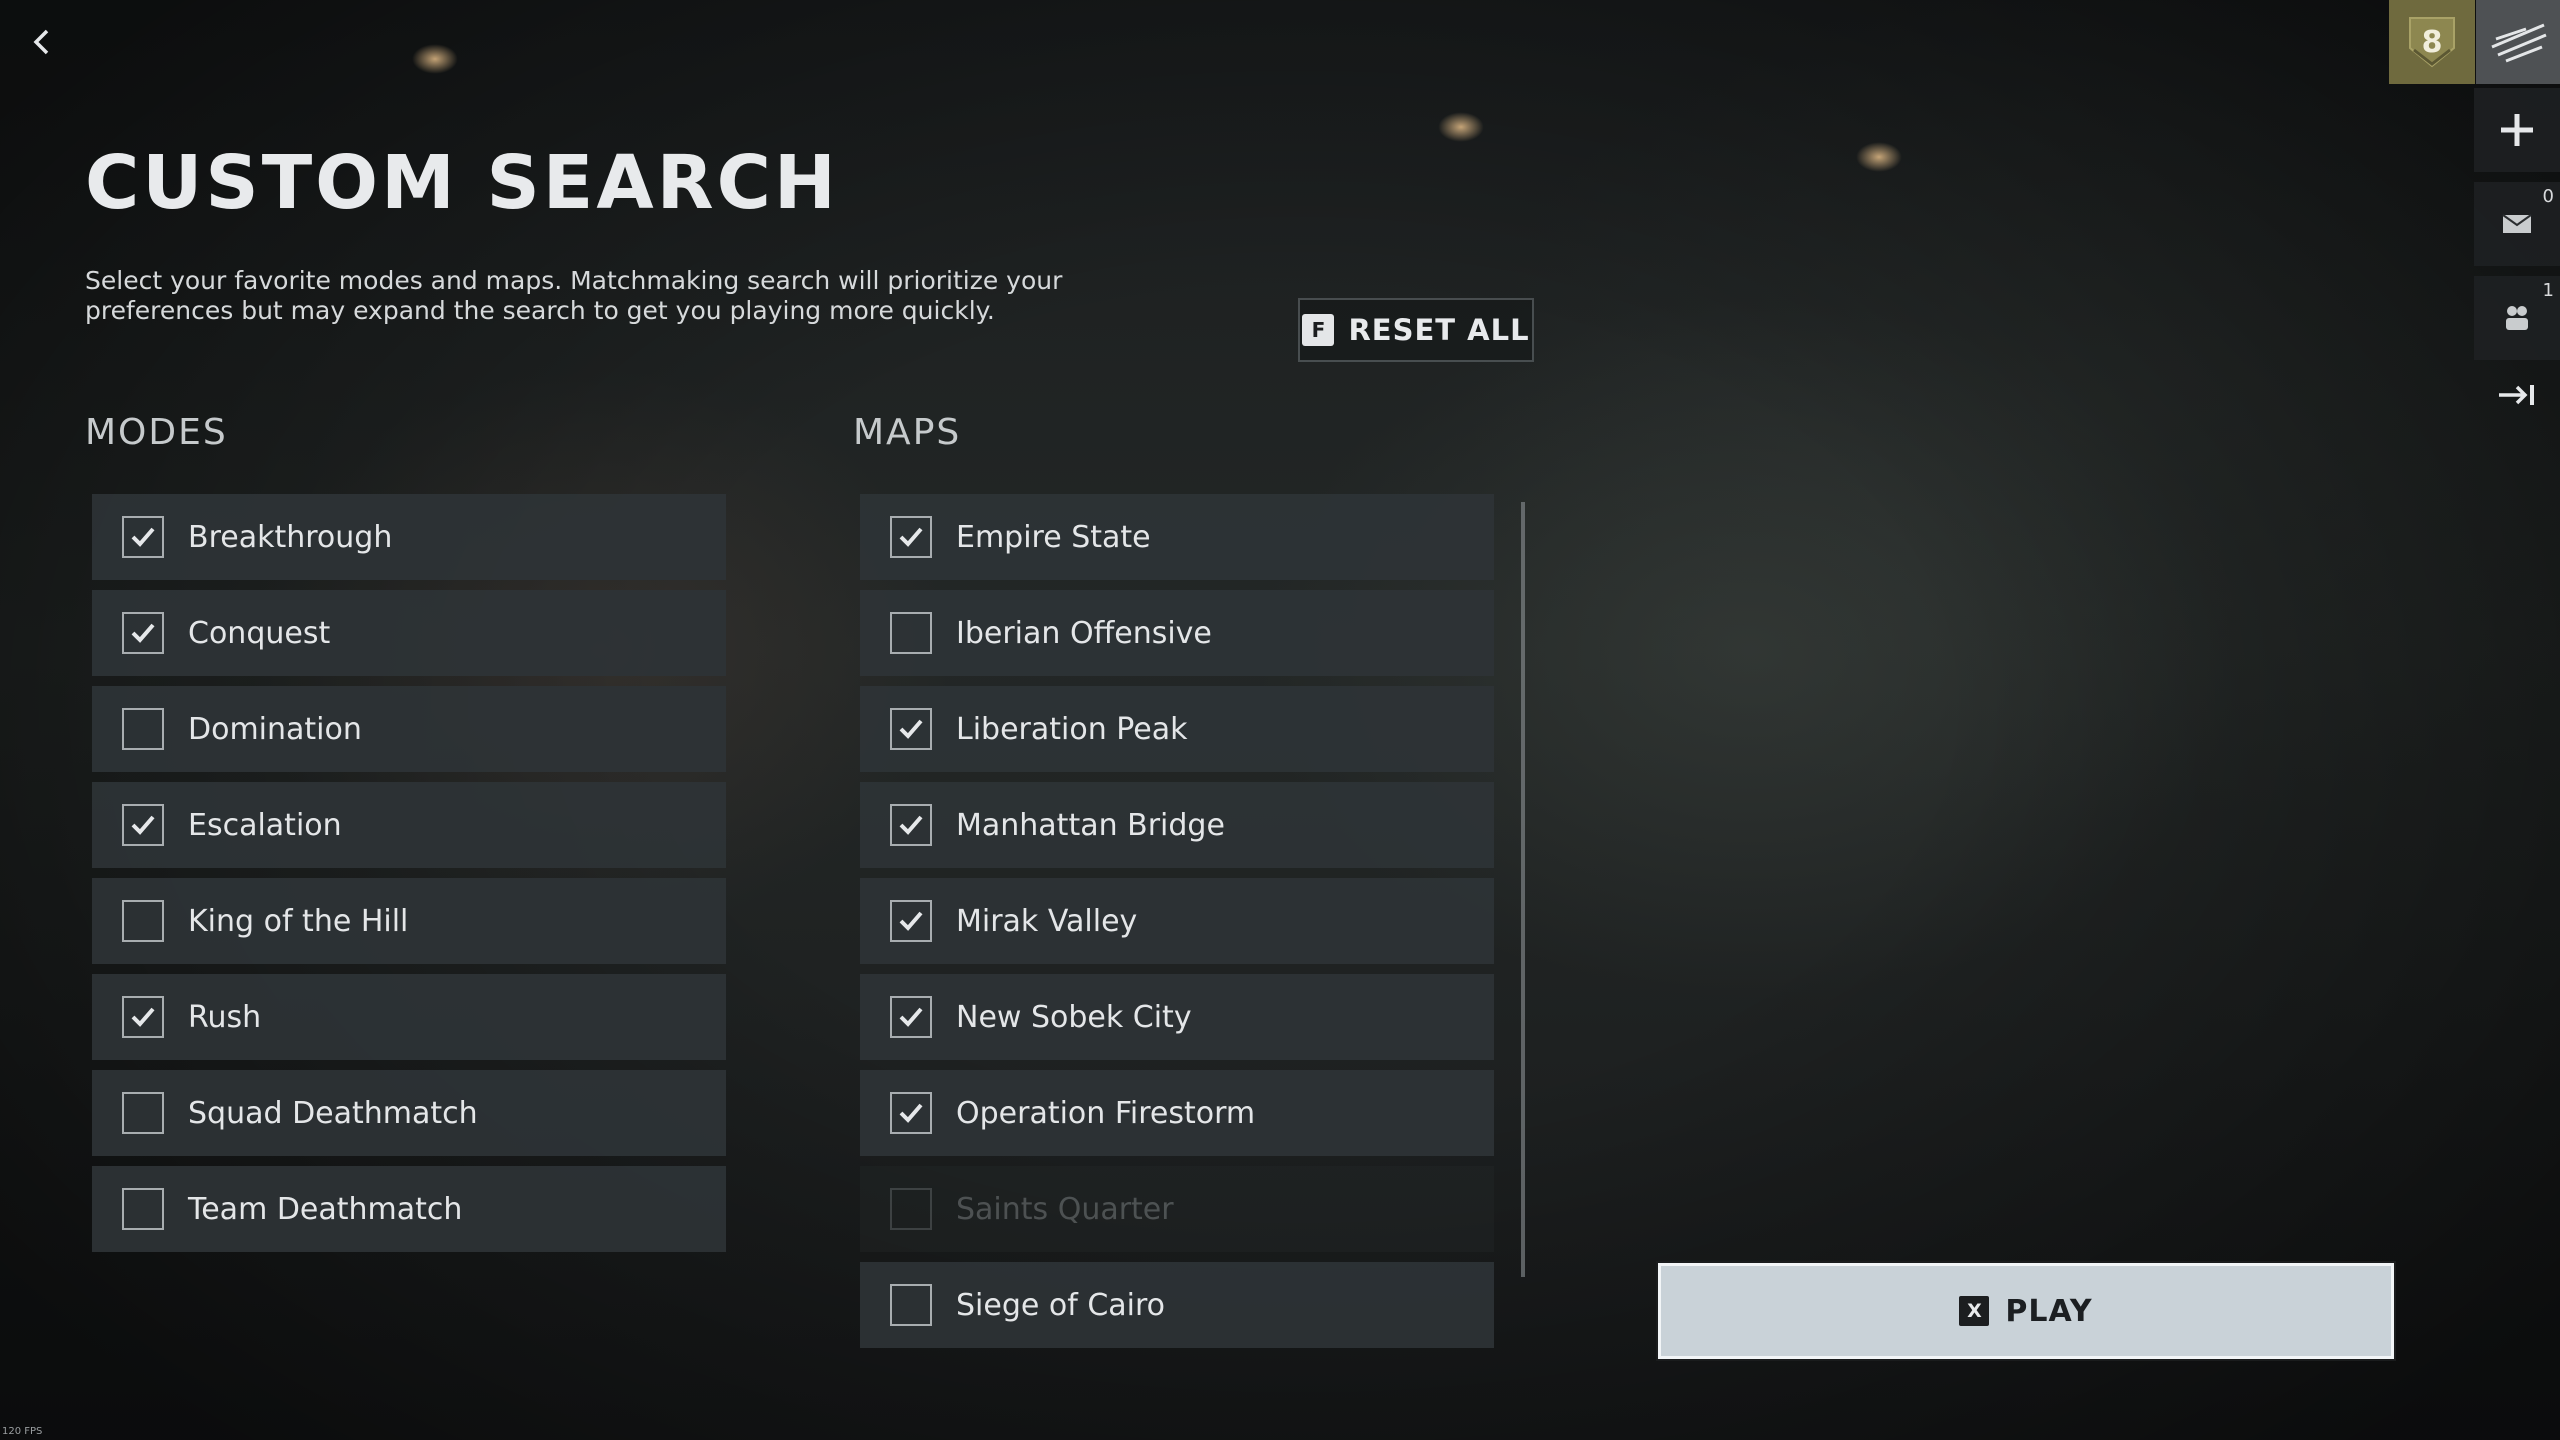 The height and width of the screenshot is (1440, 2560). Describe the element at coordinates (1053, 537) in the screenshot. I see `map-item-label: Empire State` at that location.